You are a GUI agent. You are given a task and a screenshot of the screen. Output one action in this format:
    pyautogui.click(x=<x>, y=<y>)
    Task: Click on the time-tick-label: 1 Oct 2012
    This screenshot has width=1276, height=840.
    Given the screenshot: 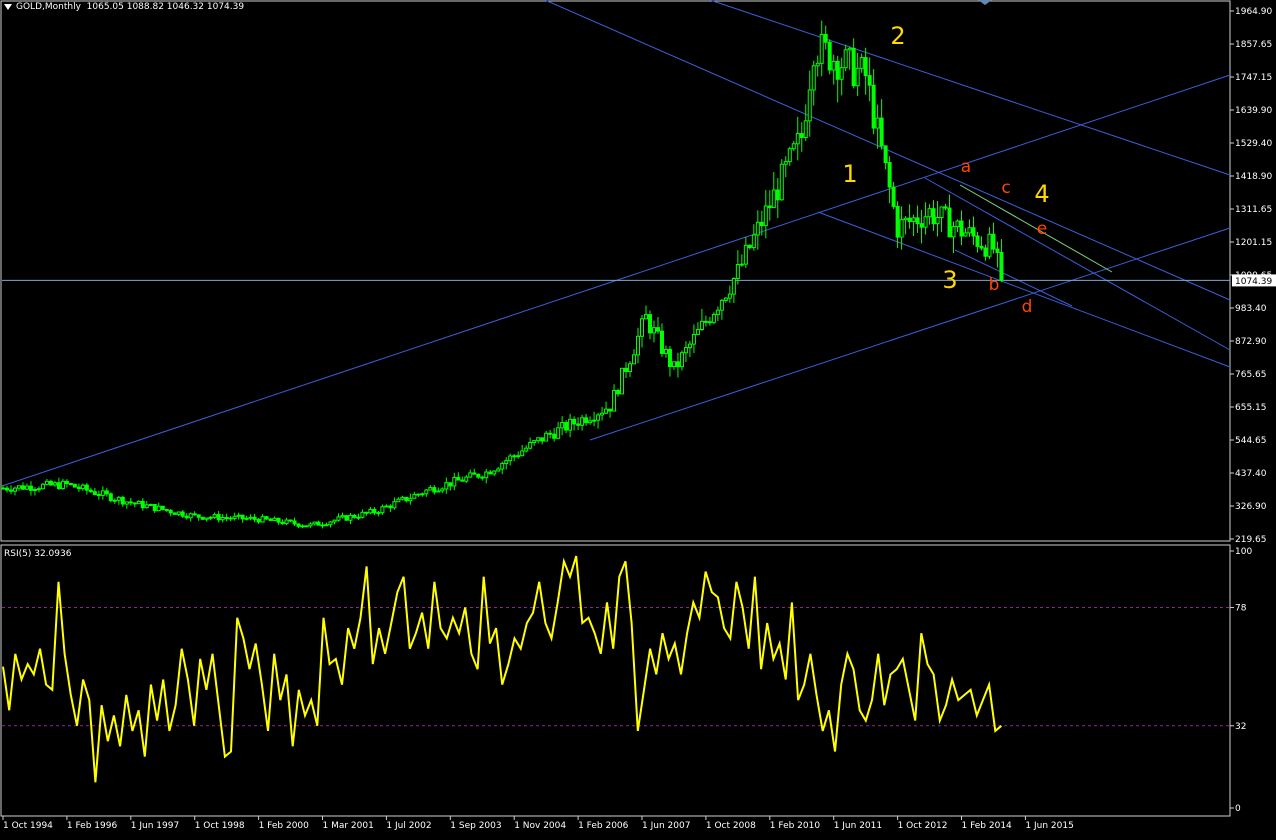 What is the action you would take?
    pyautogui.click(x=923, y=826)
    